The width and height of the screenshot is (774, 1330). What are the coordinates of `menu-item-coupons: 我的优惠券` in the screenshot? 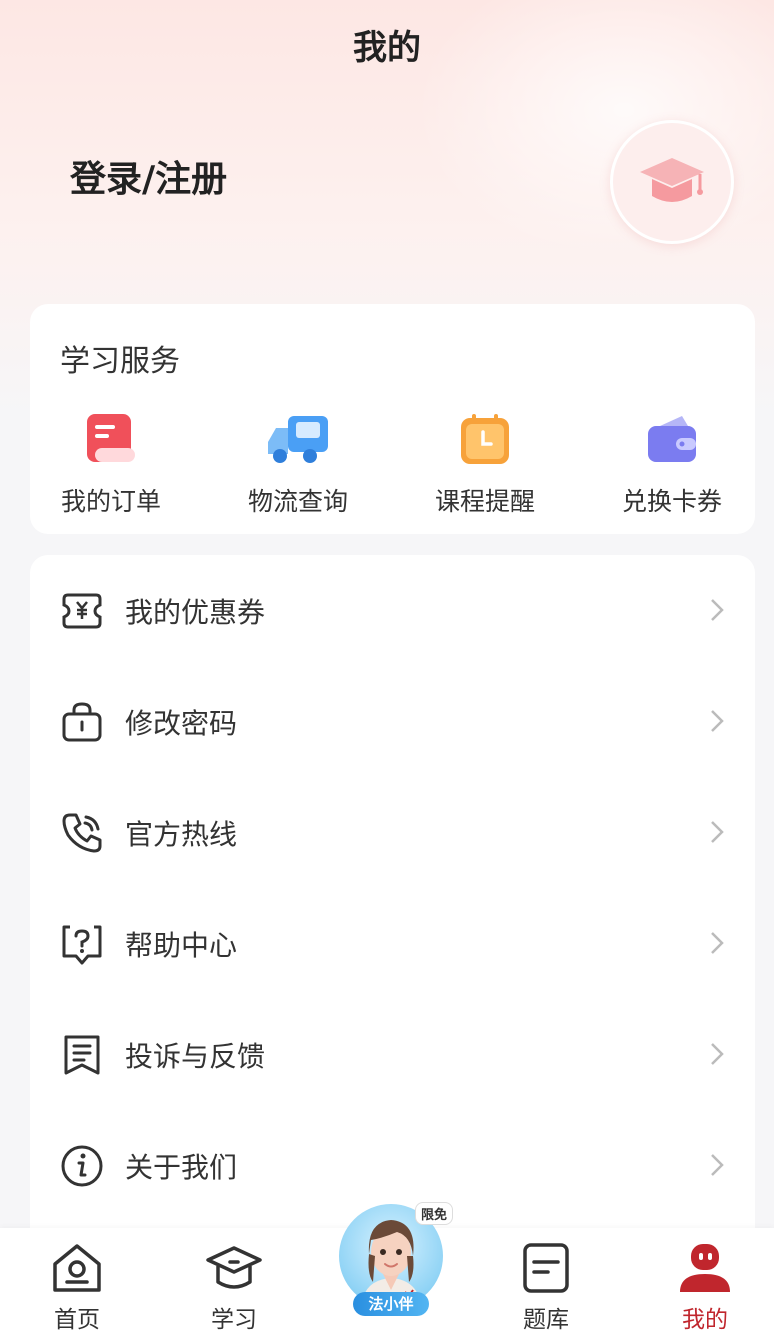 It's located at (392, 610).